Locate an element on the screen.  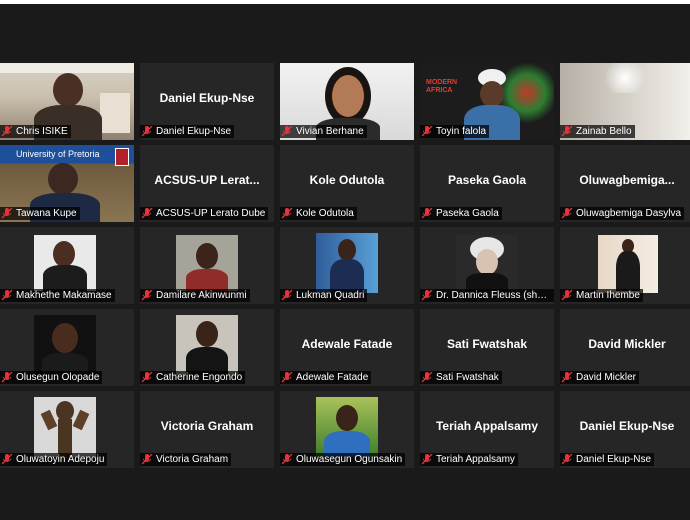
participant-tile: ACSUS-UP Lerat... ACSUS-UP Lerato Dube is located at coordinates (207, 183).